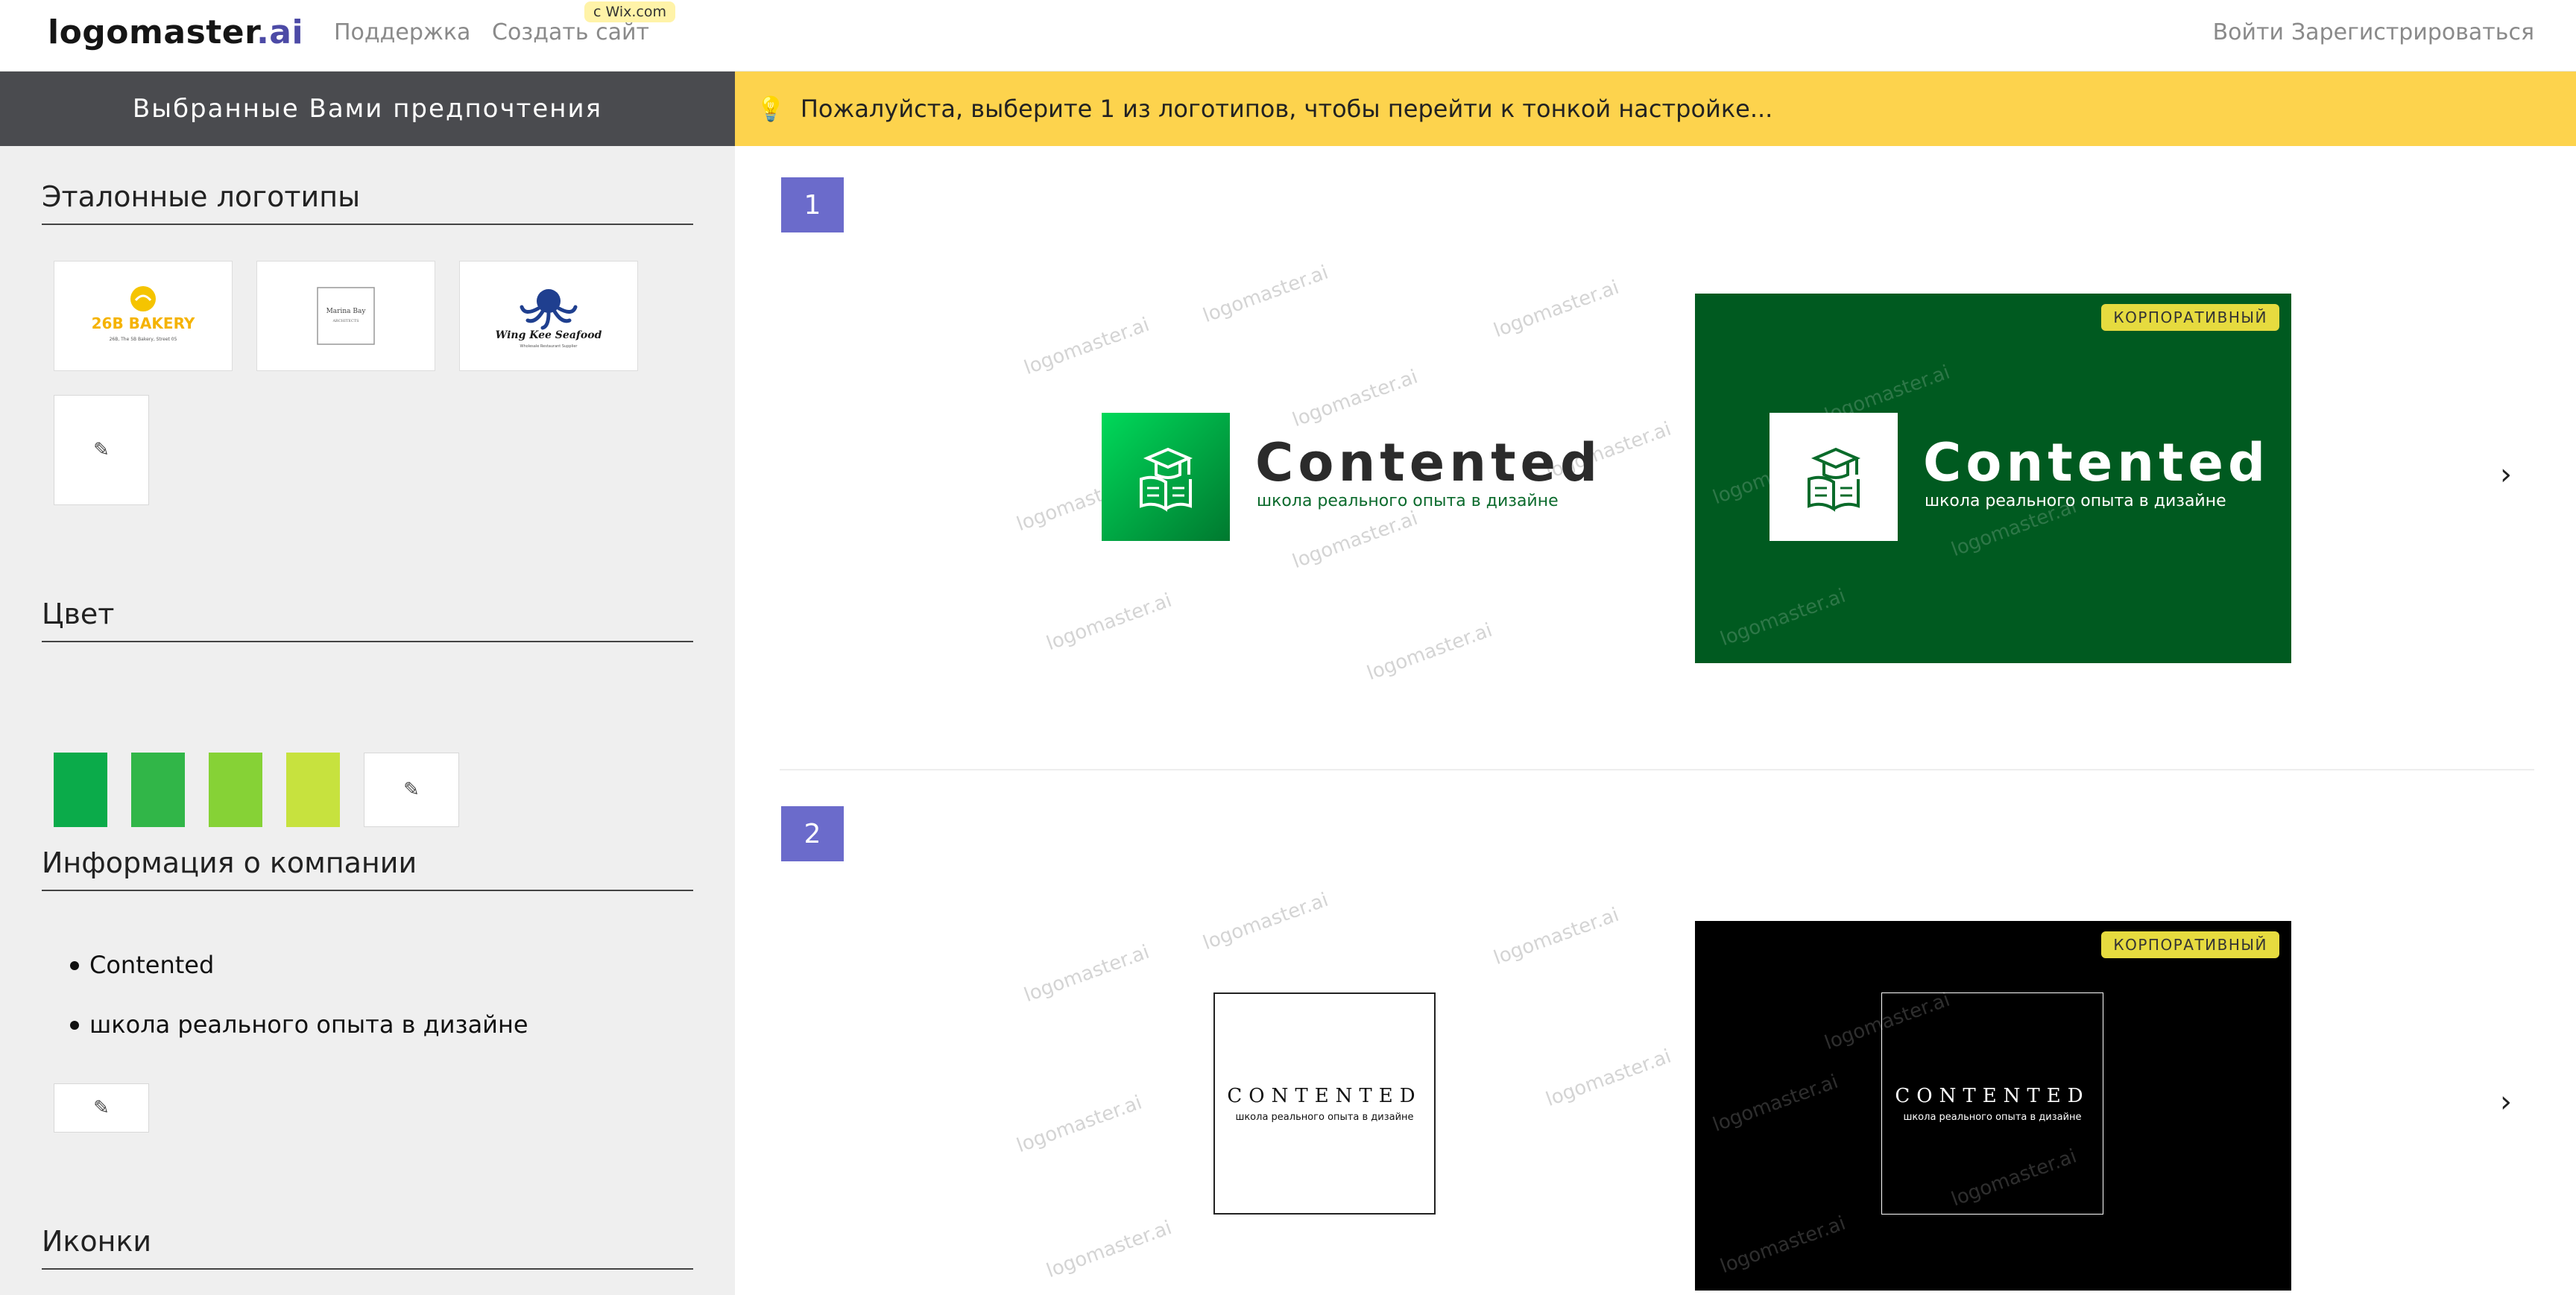  I want to click on reference-logo-bakery: 26B BAKERY 26B, The 5B Bakery, Street 05, so click(143, 316).